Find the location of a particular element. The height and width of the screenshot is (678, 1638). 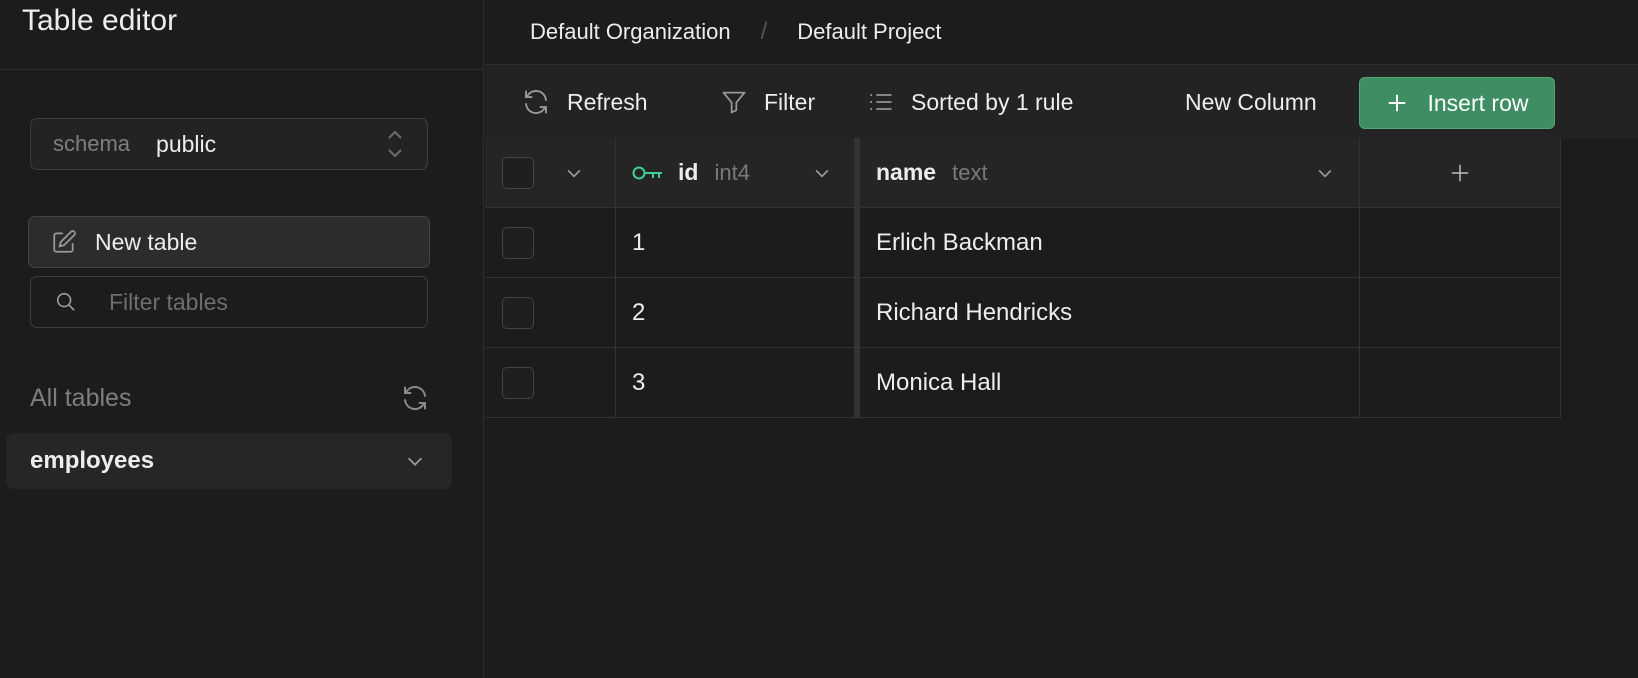

sort-label: Sorted by 1 rule is located at coordinates (992, 101).